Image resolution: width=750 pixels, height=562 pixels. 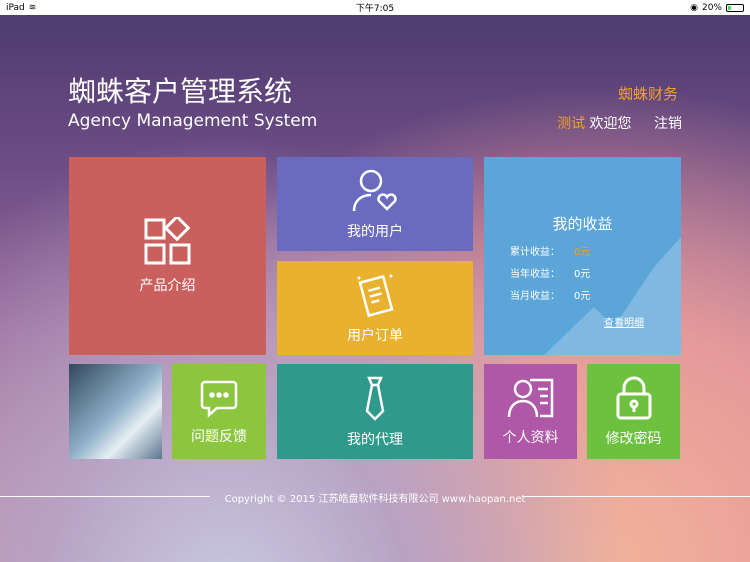 What do you see at coordinates (582, 224) in the screenshot?
I see `earnings-title: 我的收益` at bounding box center [582, 224].